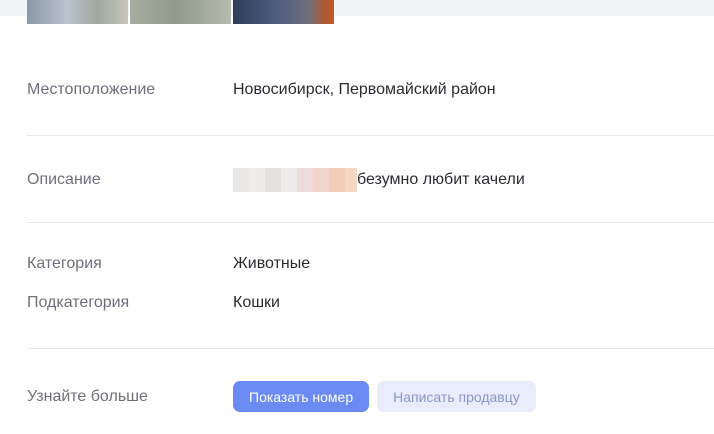  I want to click on subcategory-label: Подкатегория, so click(78, 302).